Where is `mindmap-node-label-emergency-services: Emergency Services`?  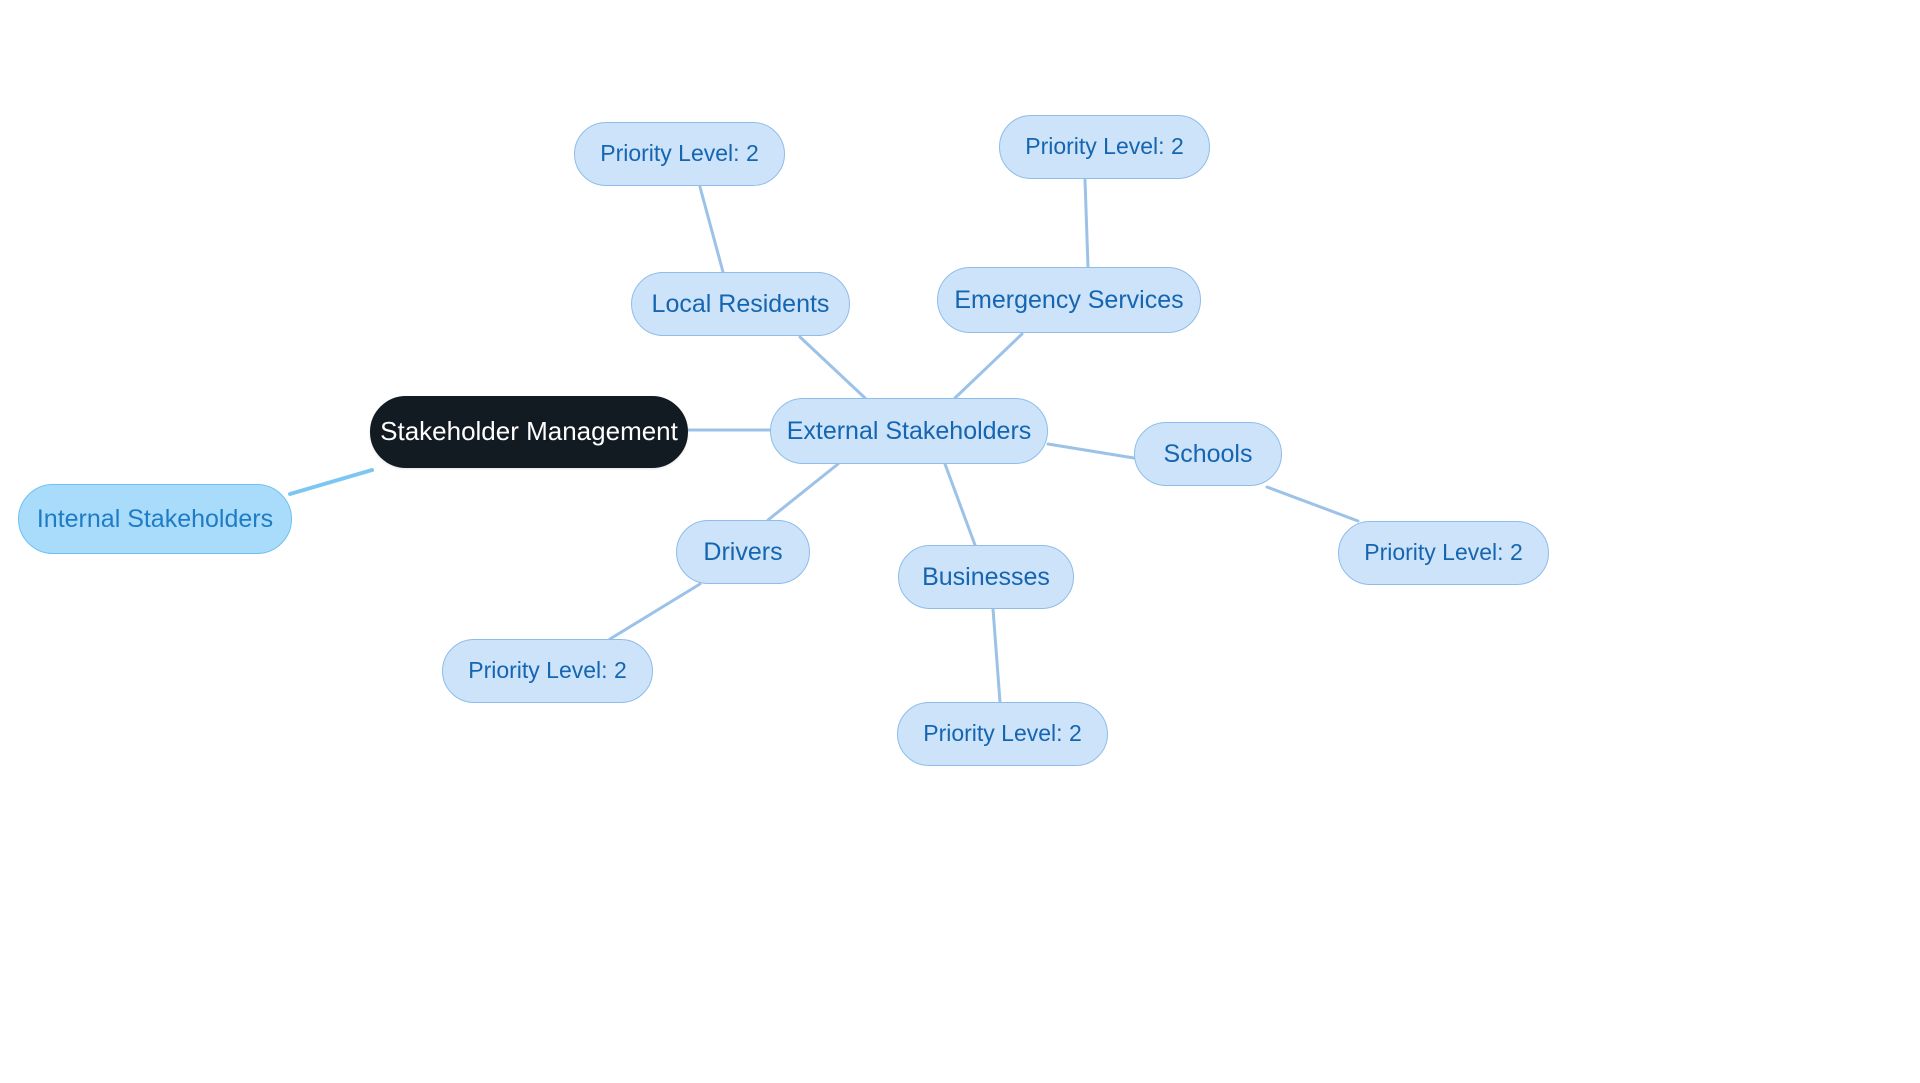 mindmap-node-label-emergency-services: Emergency Services is located at coordinates (1069, 300).